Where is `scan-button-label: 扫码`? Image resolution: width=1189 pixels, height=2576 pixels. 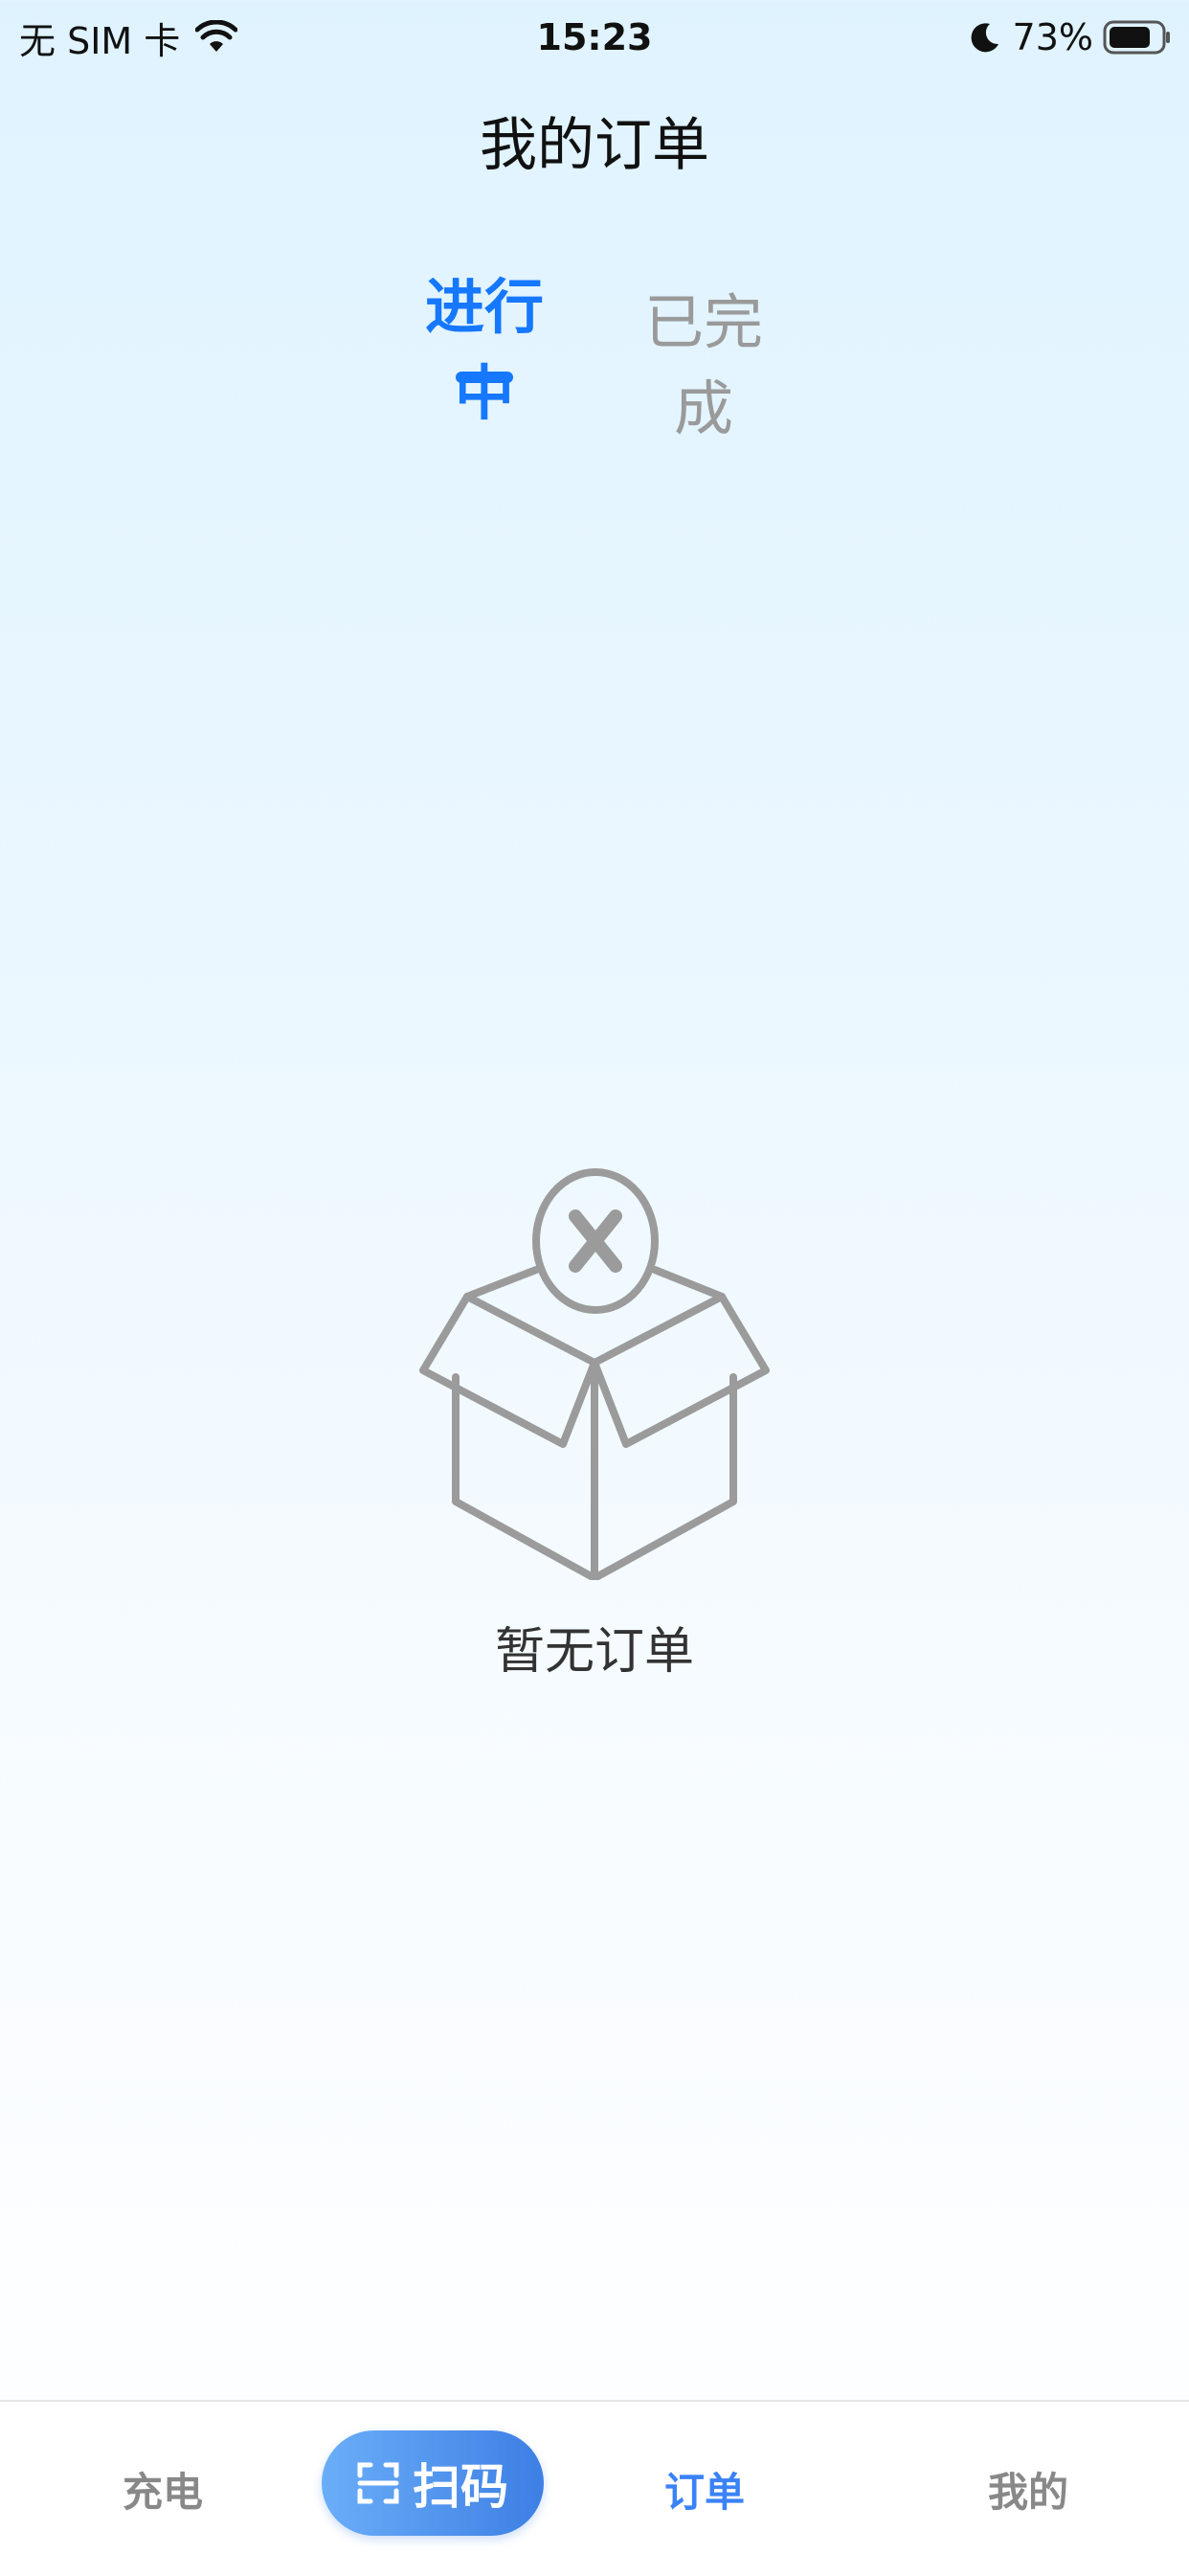 scan-button-label: 扫码 is located at coordinates (460, 2487).